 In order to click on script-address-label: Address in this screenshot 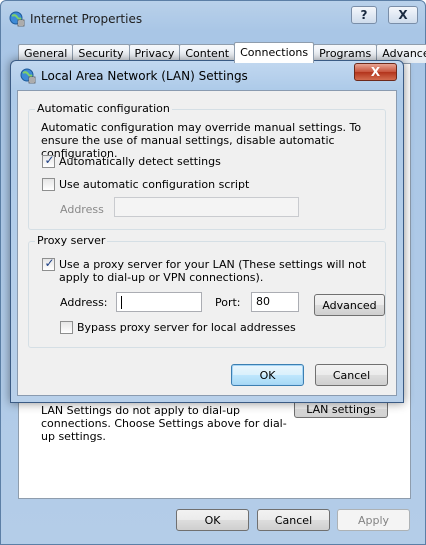, I will do `click(82, 209)`.